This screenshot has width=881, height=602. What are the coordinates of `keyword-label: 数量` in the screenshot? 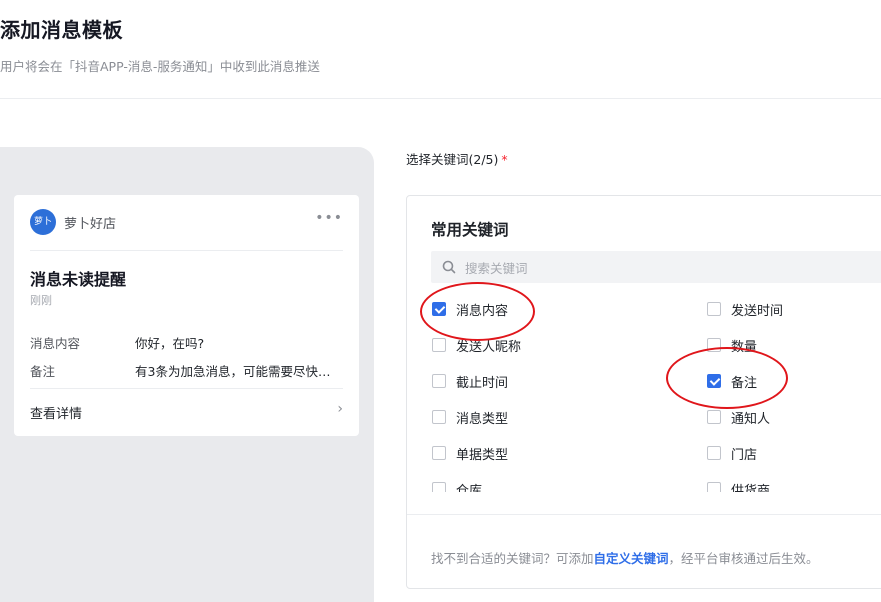 It's located at (744, 347).